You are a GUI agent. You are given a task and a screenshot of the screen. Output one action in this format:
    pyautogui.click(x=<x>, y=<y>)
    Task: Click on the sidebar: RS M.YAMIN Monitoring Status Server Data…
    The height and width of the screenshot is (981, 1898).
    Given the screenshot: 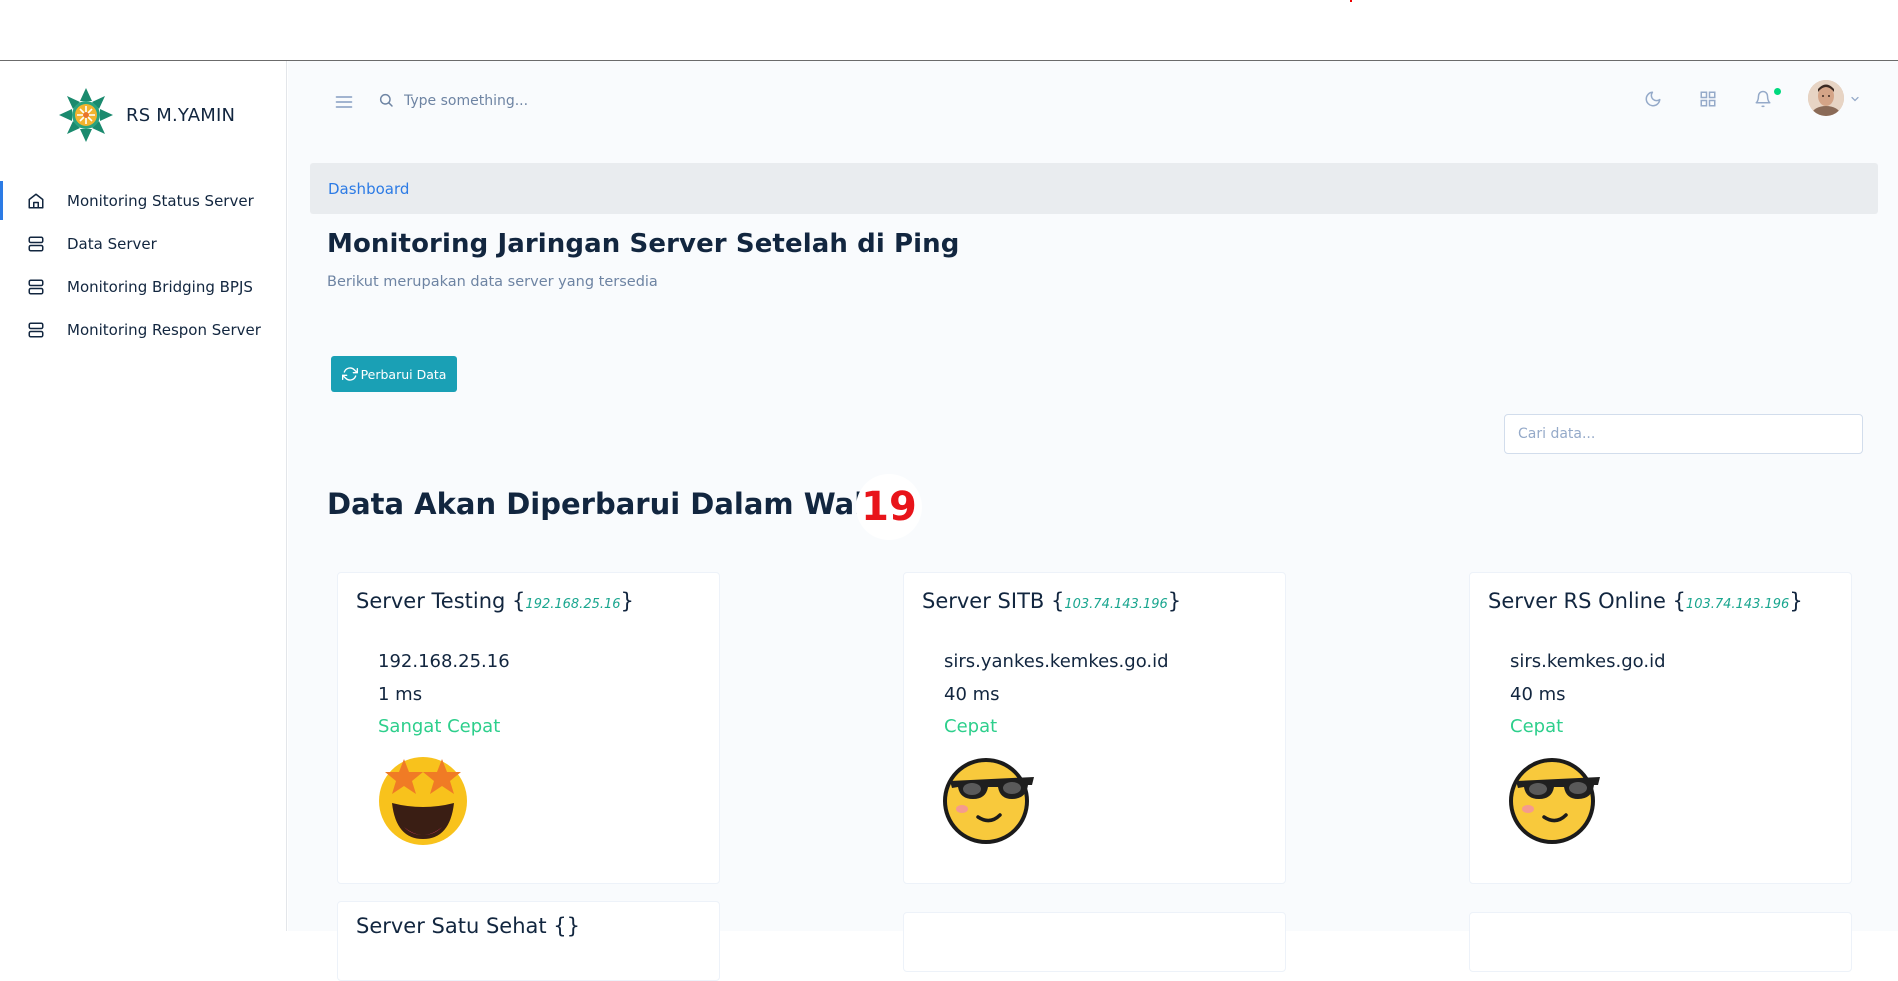 What is the action you would take?
    pyautogui.click(x=143, y=496)
    